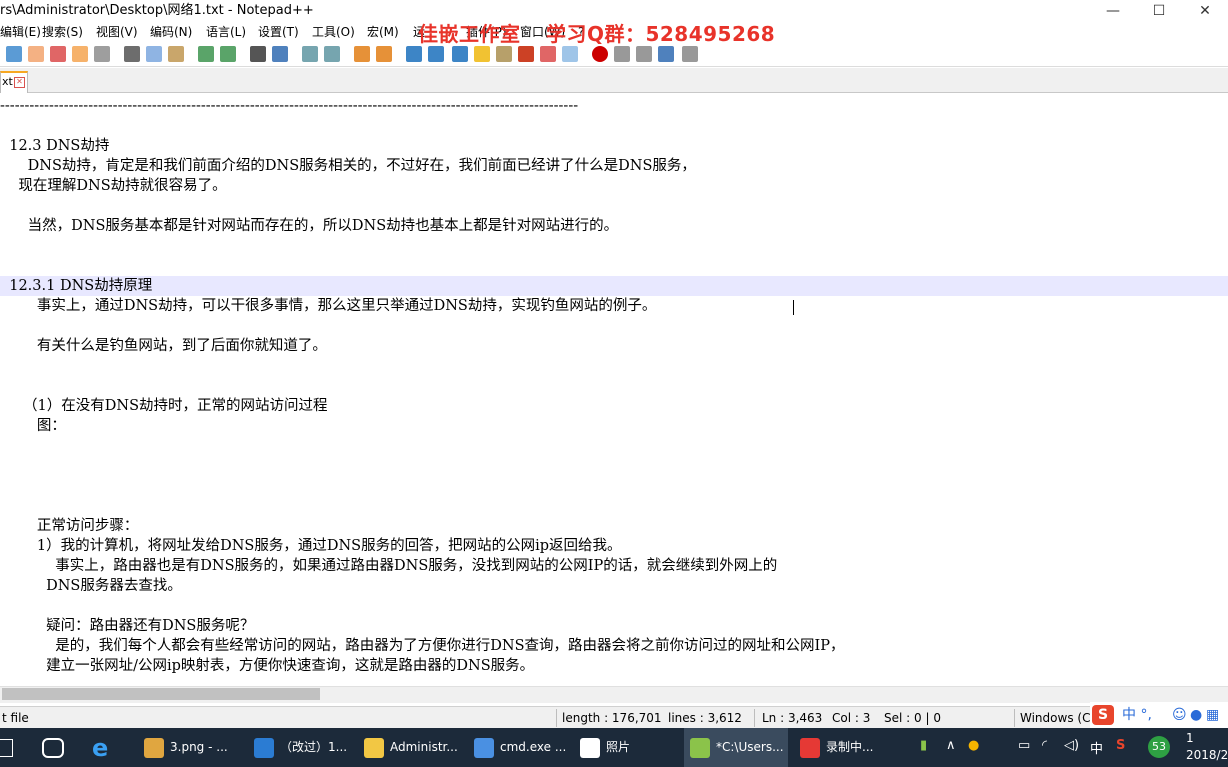 The width and height of the screenshot is (1228, 767). Describe the element at coordinates (36, 54) in the screenshot. I see `open-icon` at that location.